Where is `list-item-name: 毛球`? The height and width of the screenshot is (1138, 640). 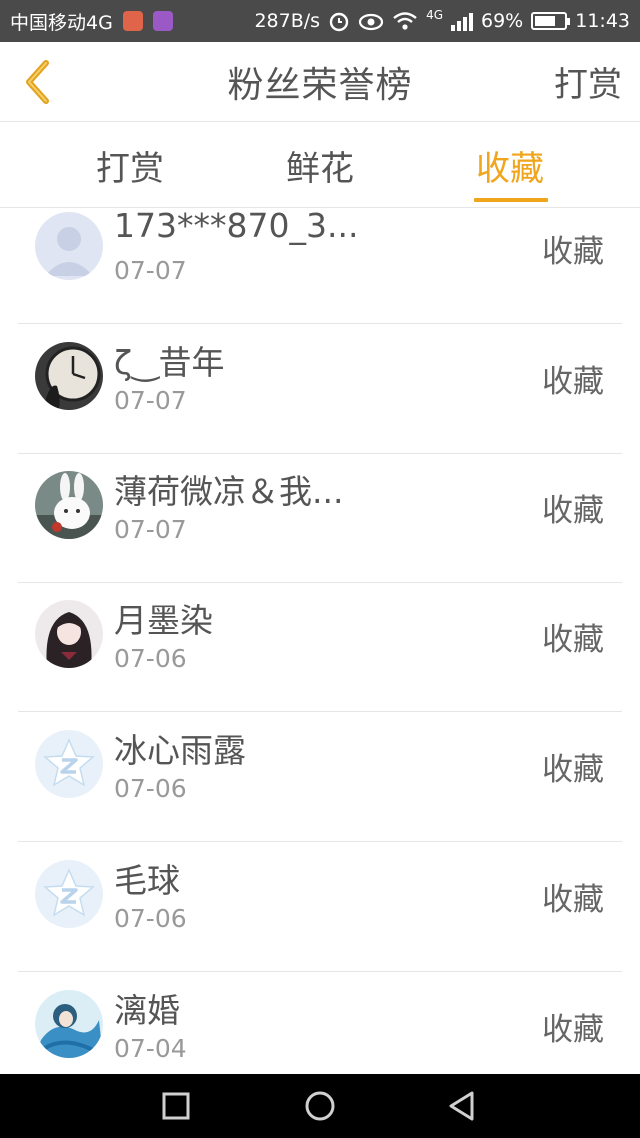 list-item-name: 毛球 is located at coordinates (147, 880).